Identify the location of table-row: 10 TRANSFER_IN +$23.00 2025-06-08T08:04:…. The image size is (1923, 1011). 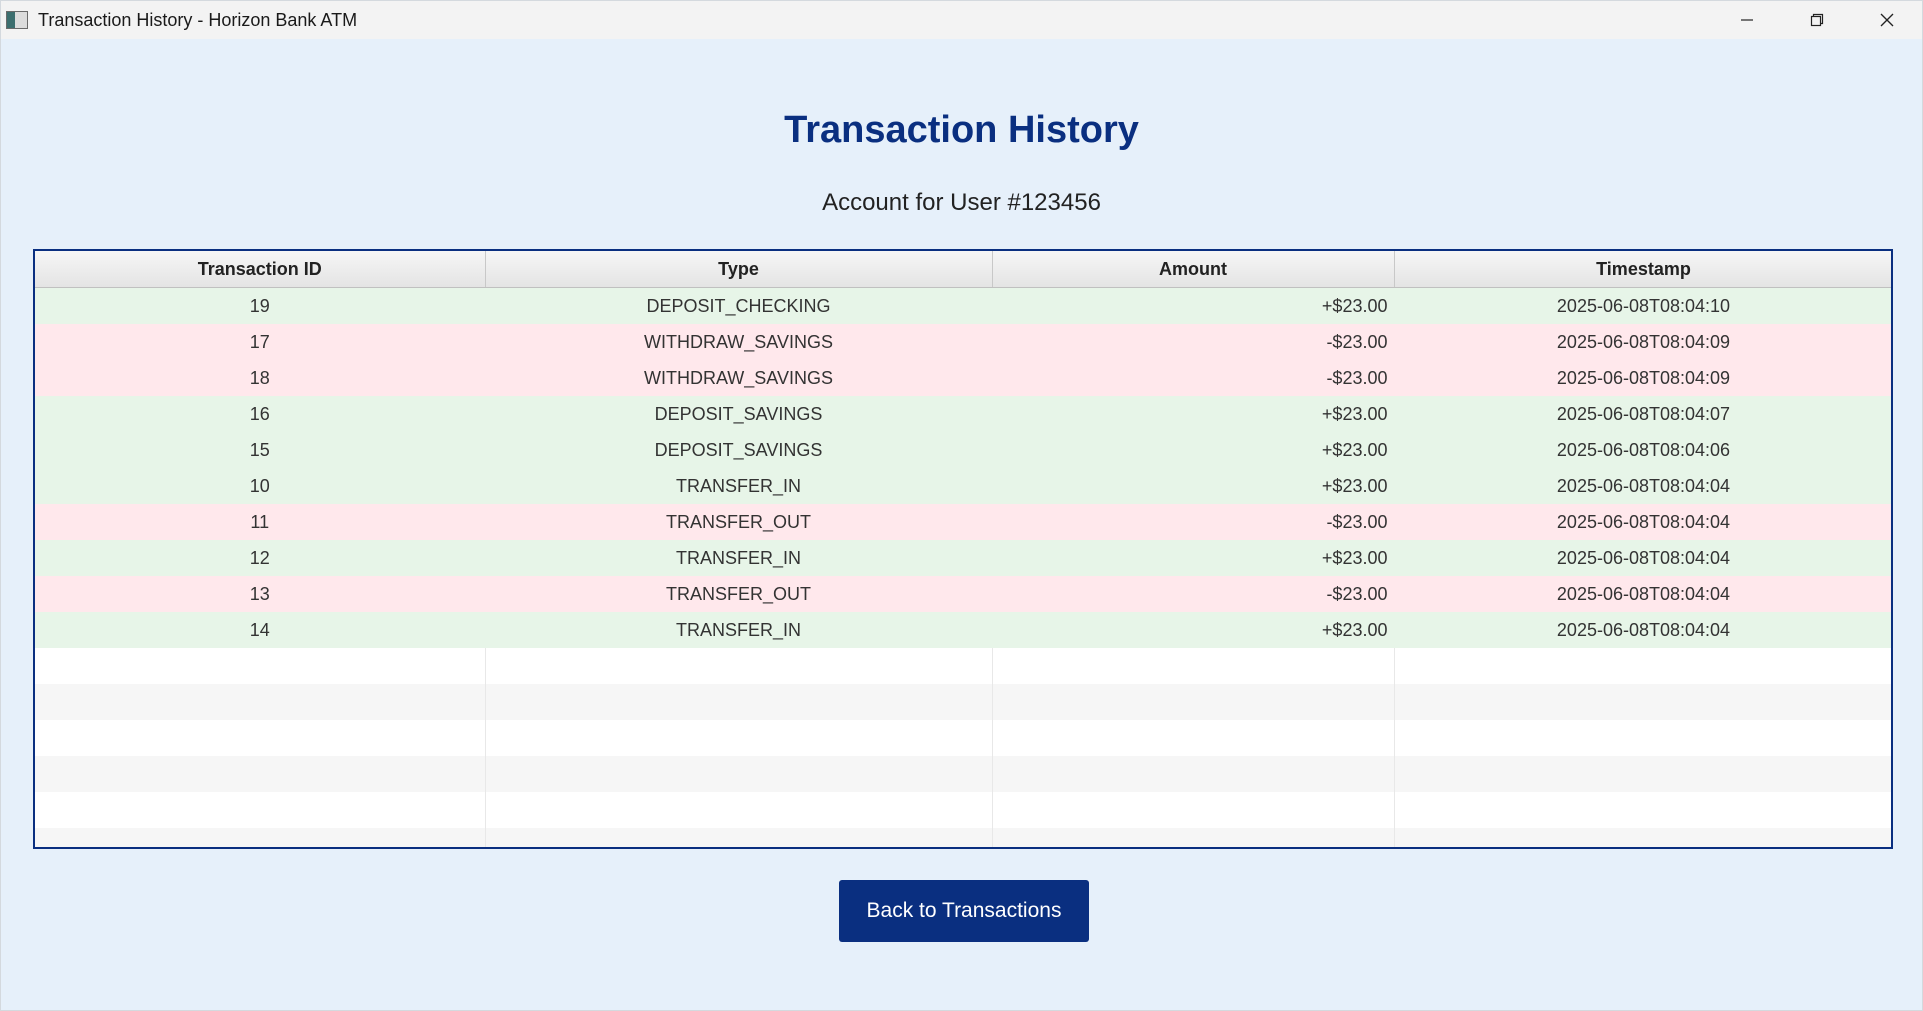
(963, 486).